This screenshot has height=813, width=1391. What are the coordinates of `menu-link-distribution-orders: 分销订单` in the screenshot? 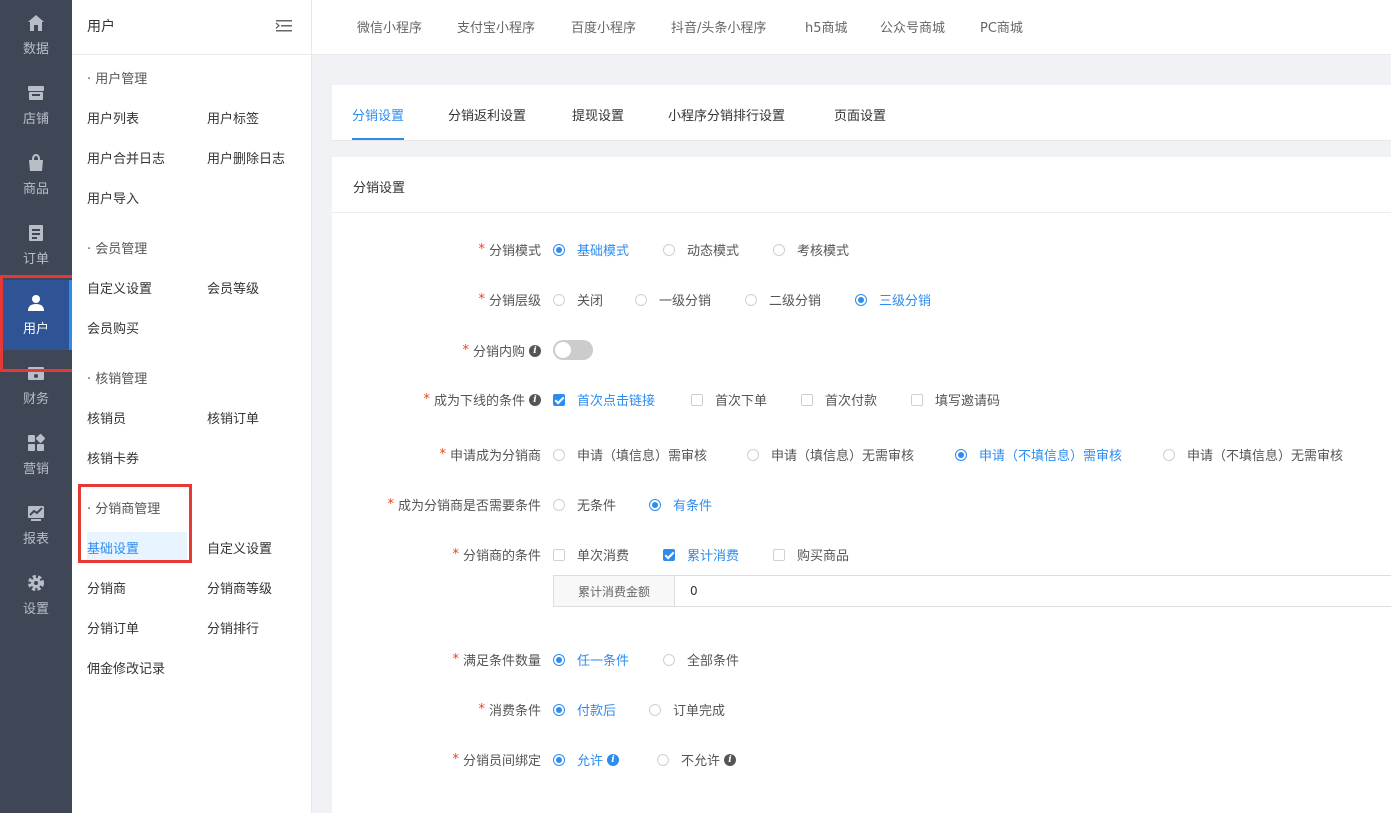 It's located at (113, 627).